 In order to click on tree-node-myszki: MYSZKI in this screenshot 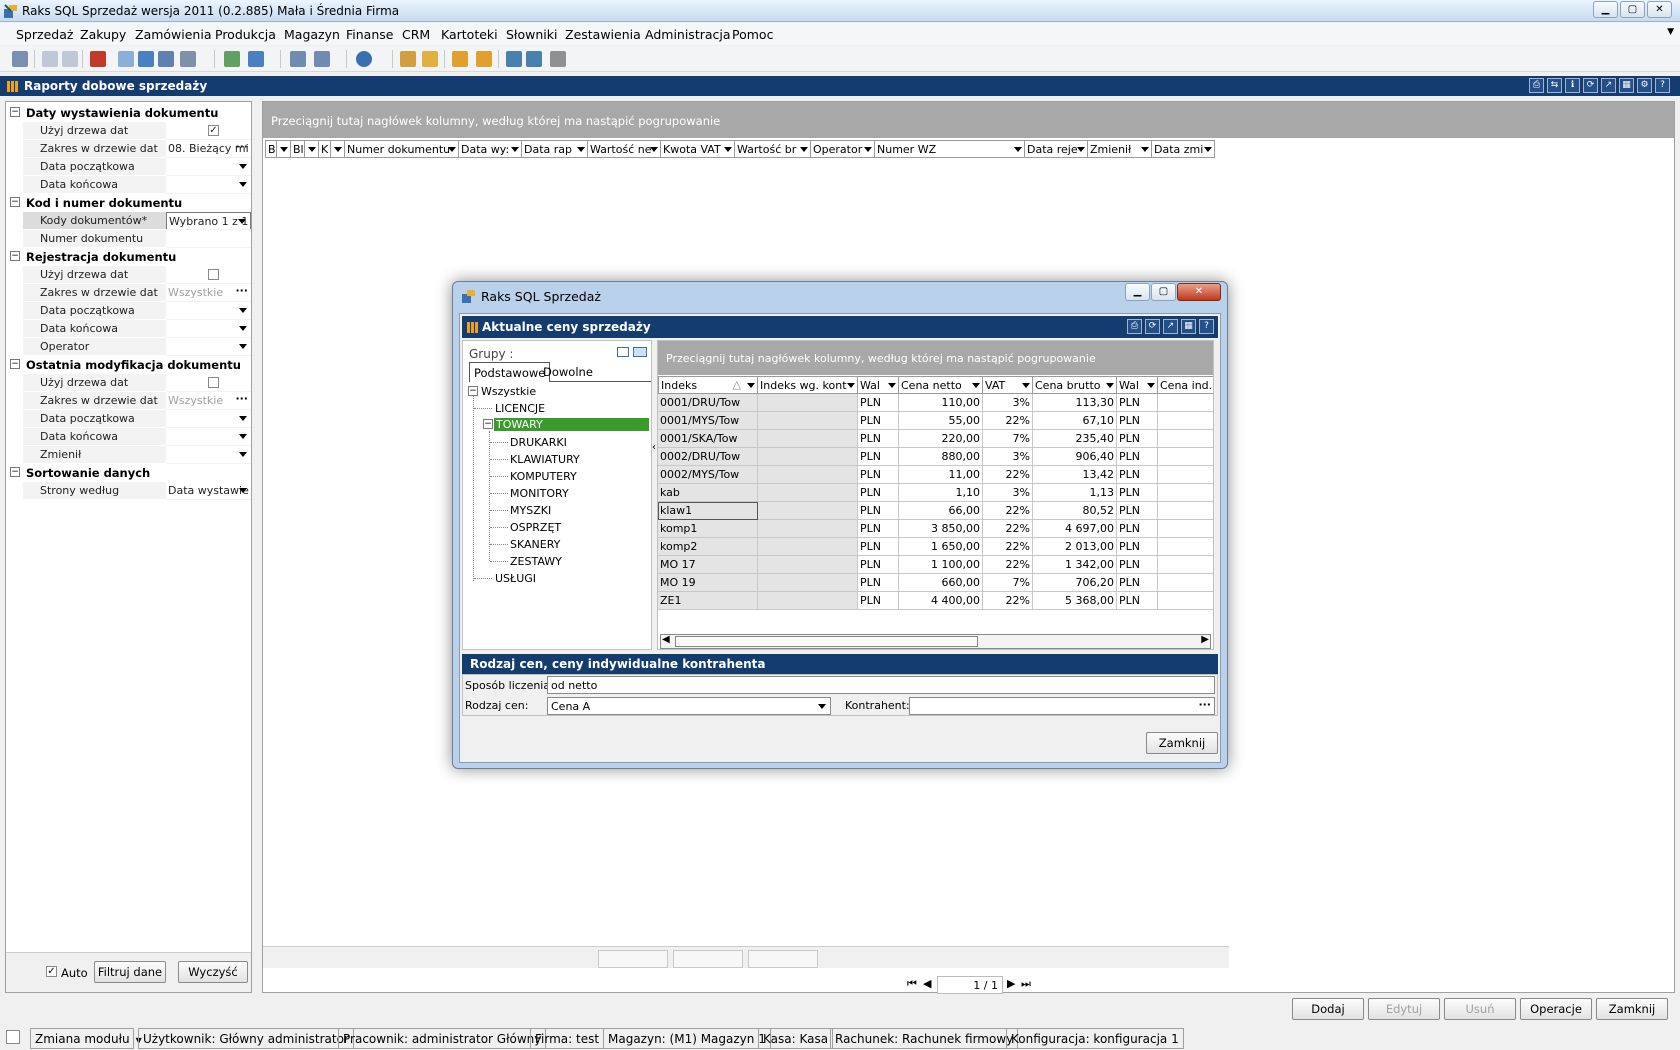, I will do `click(530, 510)`.